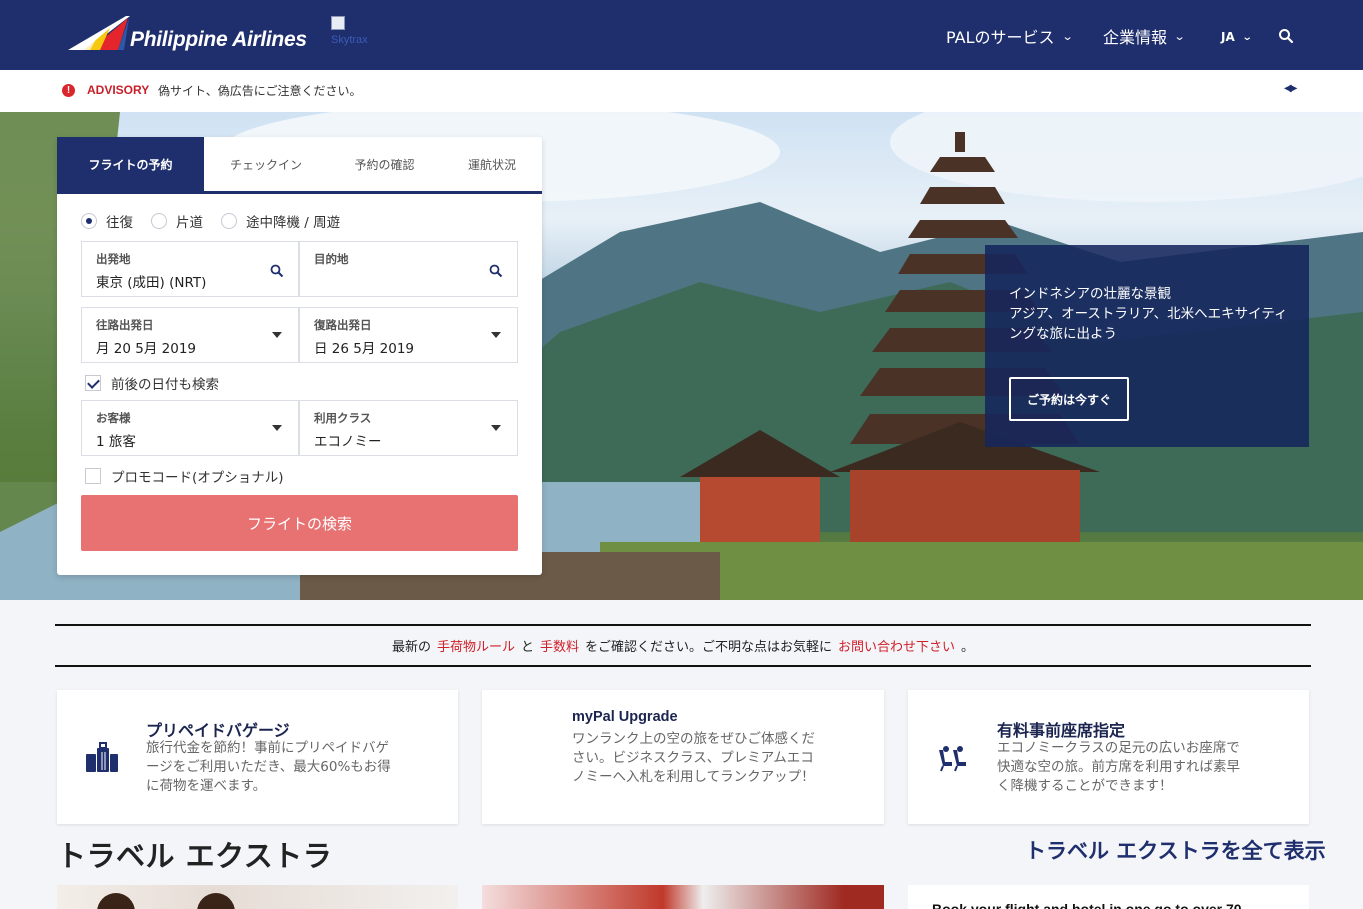 The height and width of the screenshot is (909, 1363). Describe the element at coordinates (1175, 850) in the screenshot. I see `view-all-travel-extra-link: トラベル エクストラを全て表示` at that location.